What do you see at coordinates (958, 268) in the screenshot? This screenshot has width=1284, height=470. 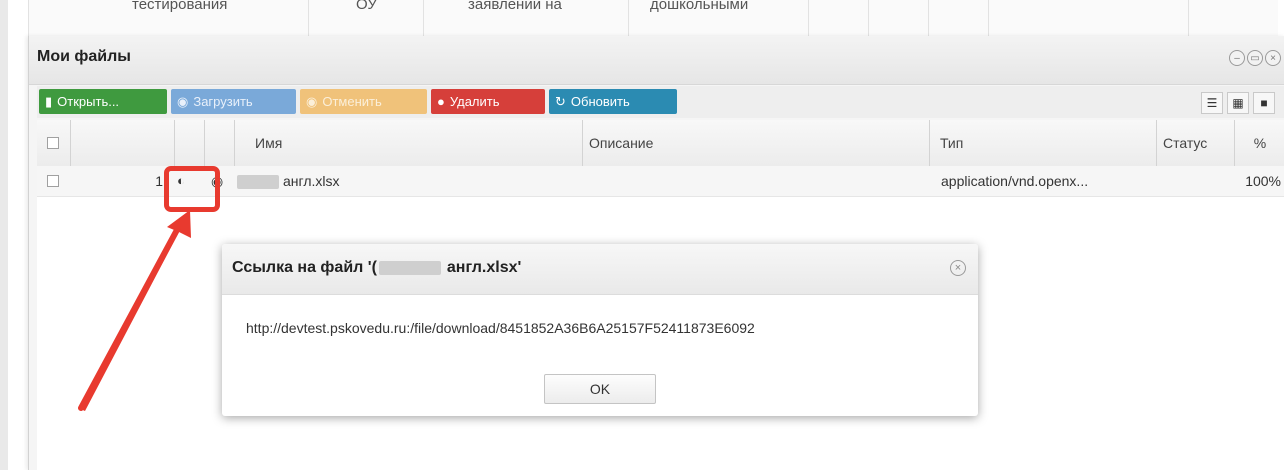 I see `close-icon: ×` at bounding box center [958, 268].